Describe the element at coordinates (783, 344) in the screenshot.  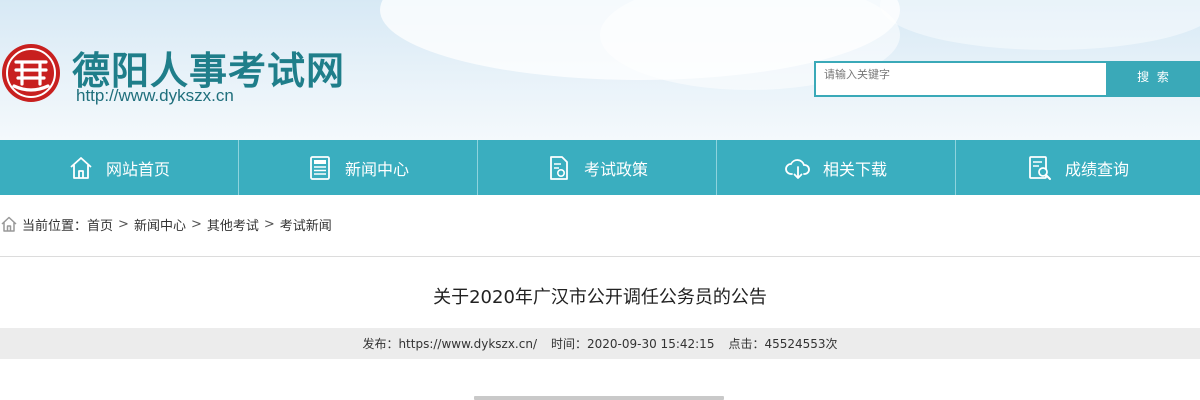
I see `meta-clicks: 点击：45524553次` at that location.